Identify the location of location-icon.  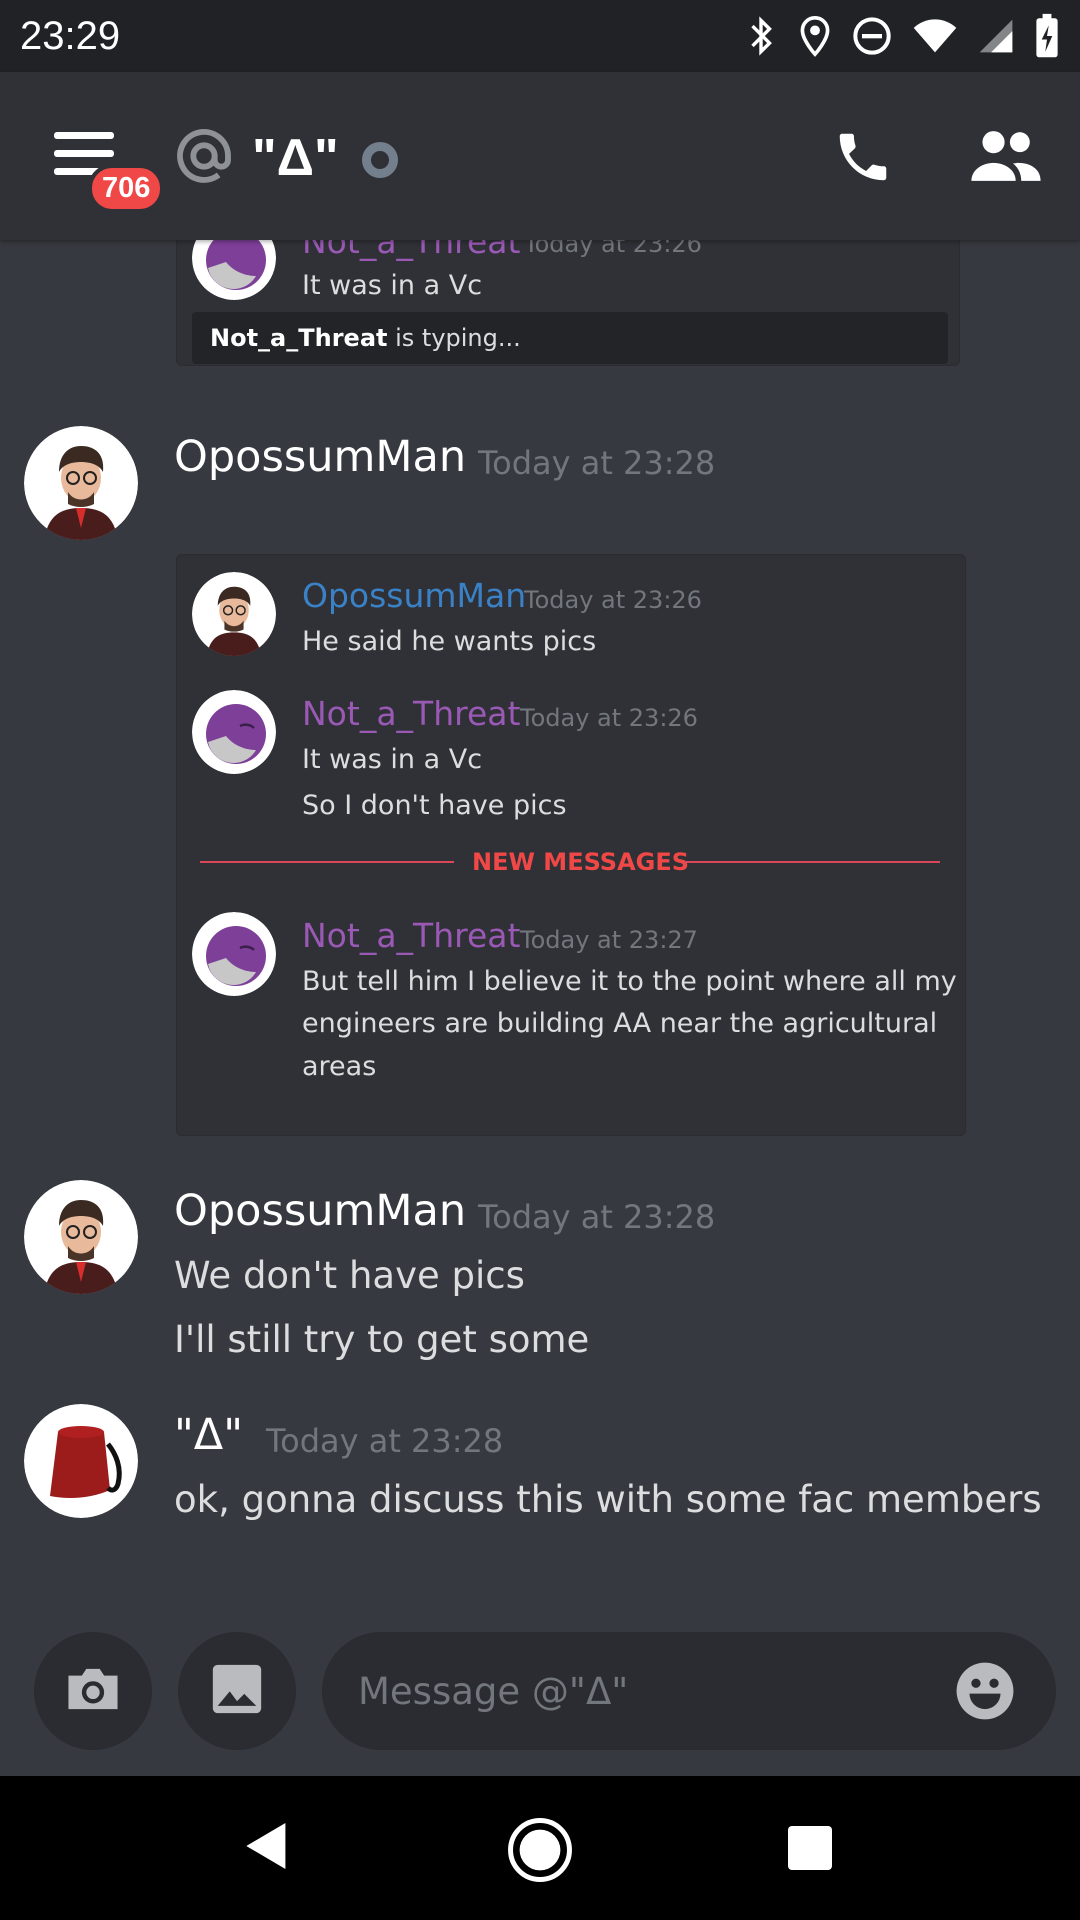
(815, 36).